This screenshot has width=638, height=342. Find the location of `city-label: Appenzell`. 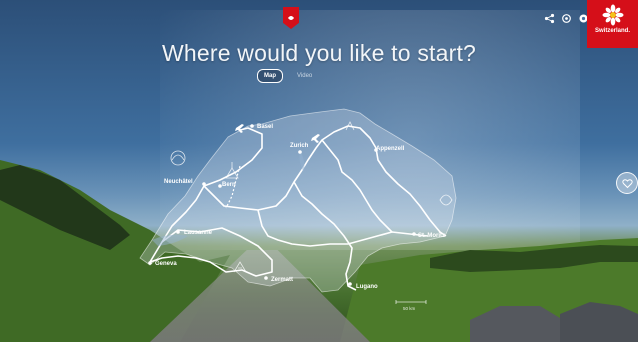

city-label: Appenzell is located at coordinates (390, 149).